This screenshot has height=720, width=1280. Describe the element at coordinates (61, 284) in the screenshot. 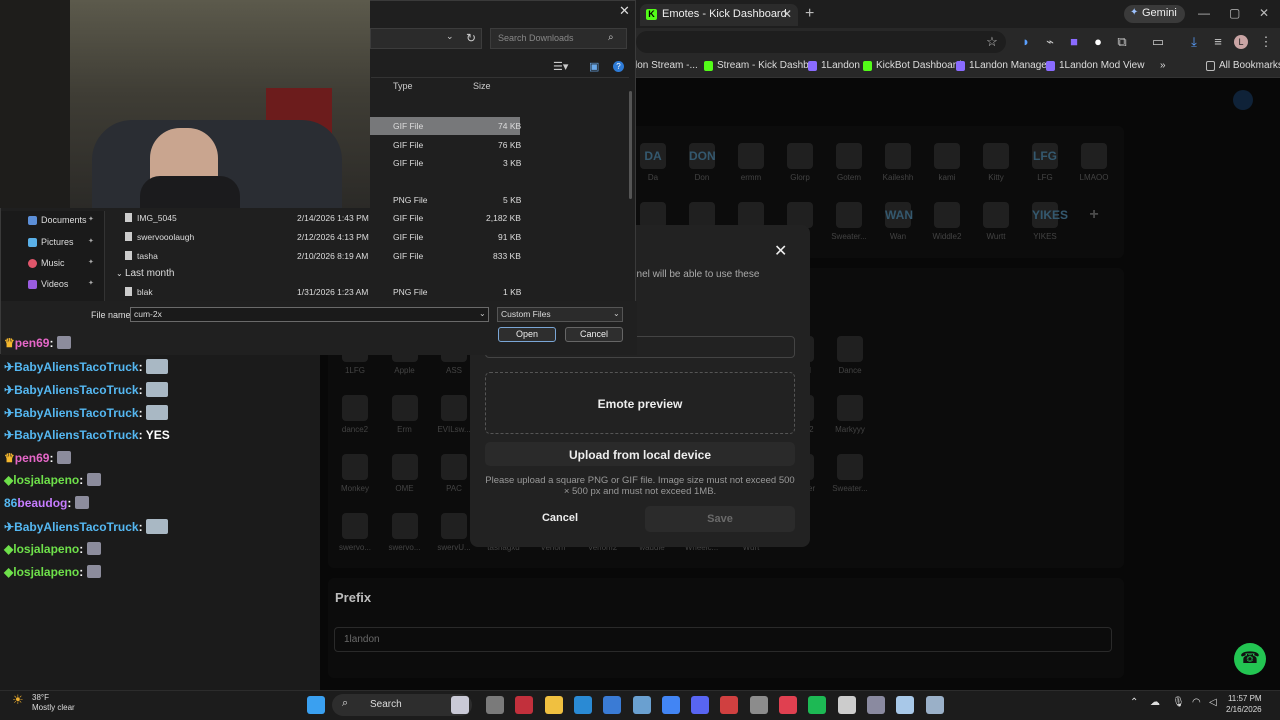

I see `nav-videos: Videos ✦` at that location.